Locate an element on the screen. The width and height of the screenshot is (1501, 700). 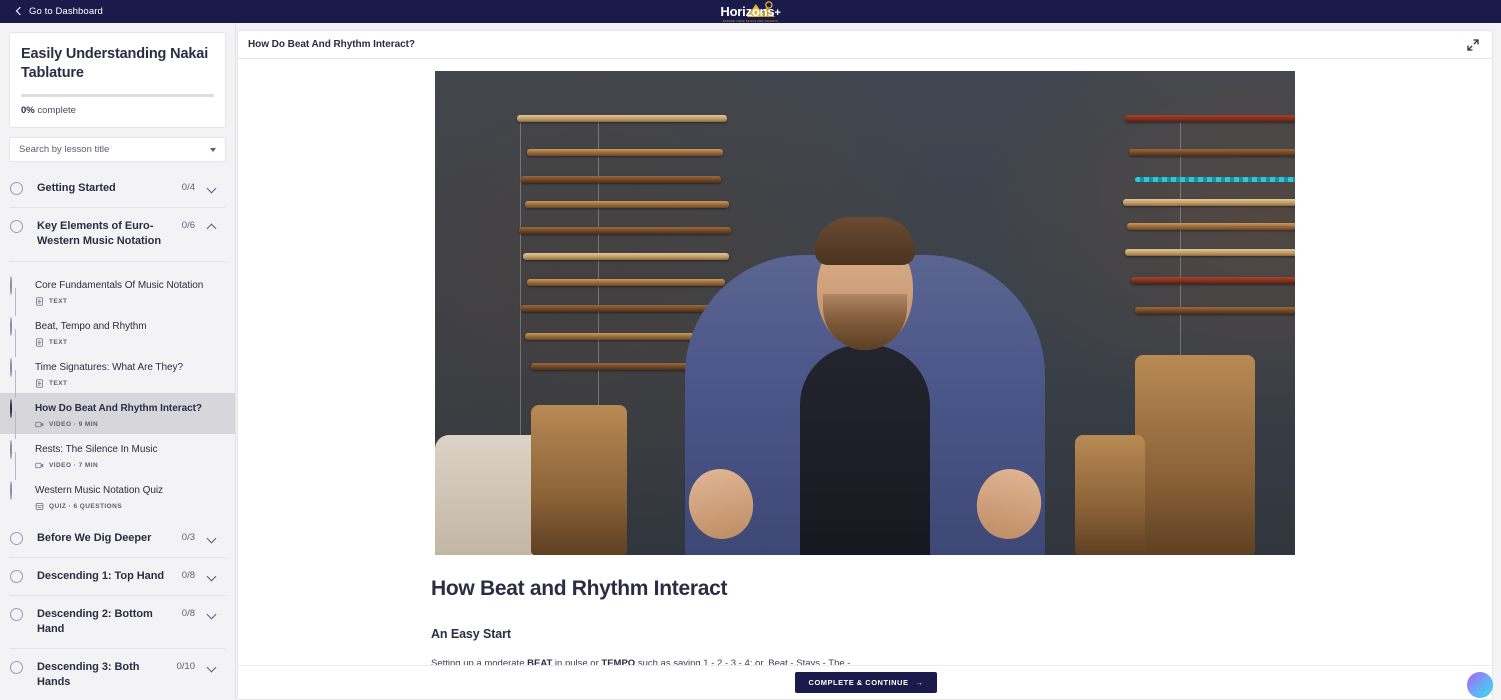
search-placeholder: Search by lesson title is located at coordinates (64, 150).